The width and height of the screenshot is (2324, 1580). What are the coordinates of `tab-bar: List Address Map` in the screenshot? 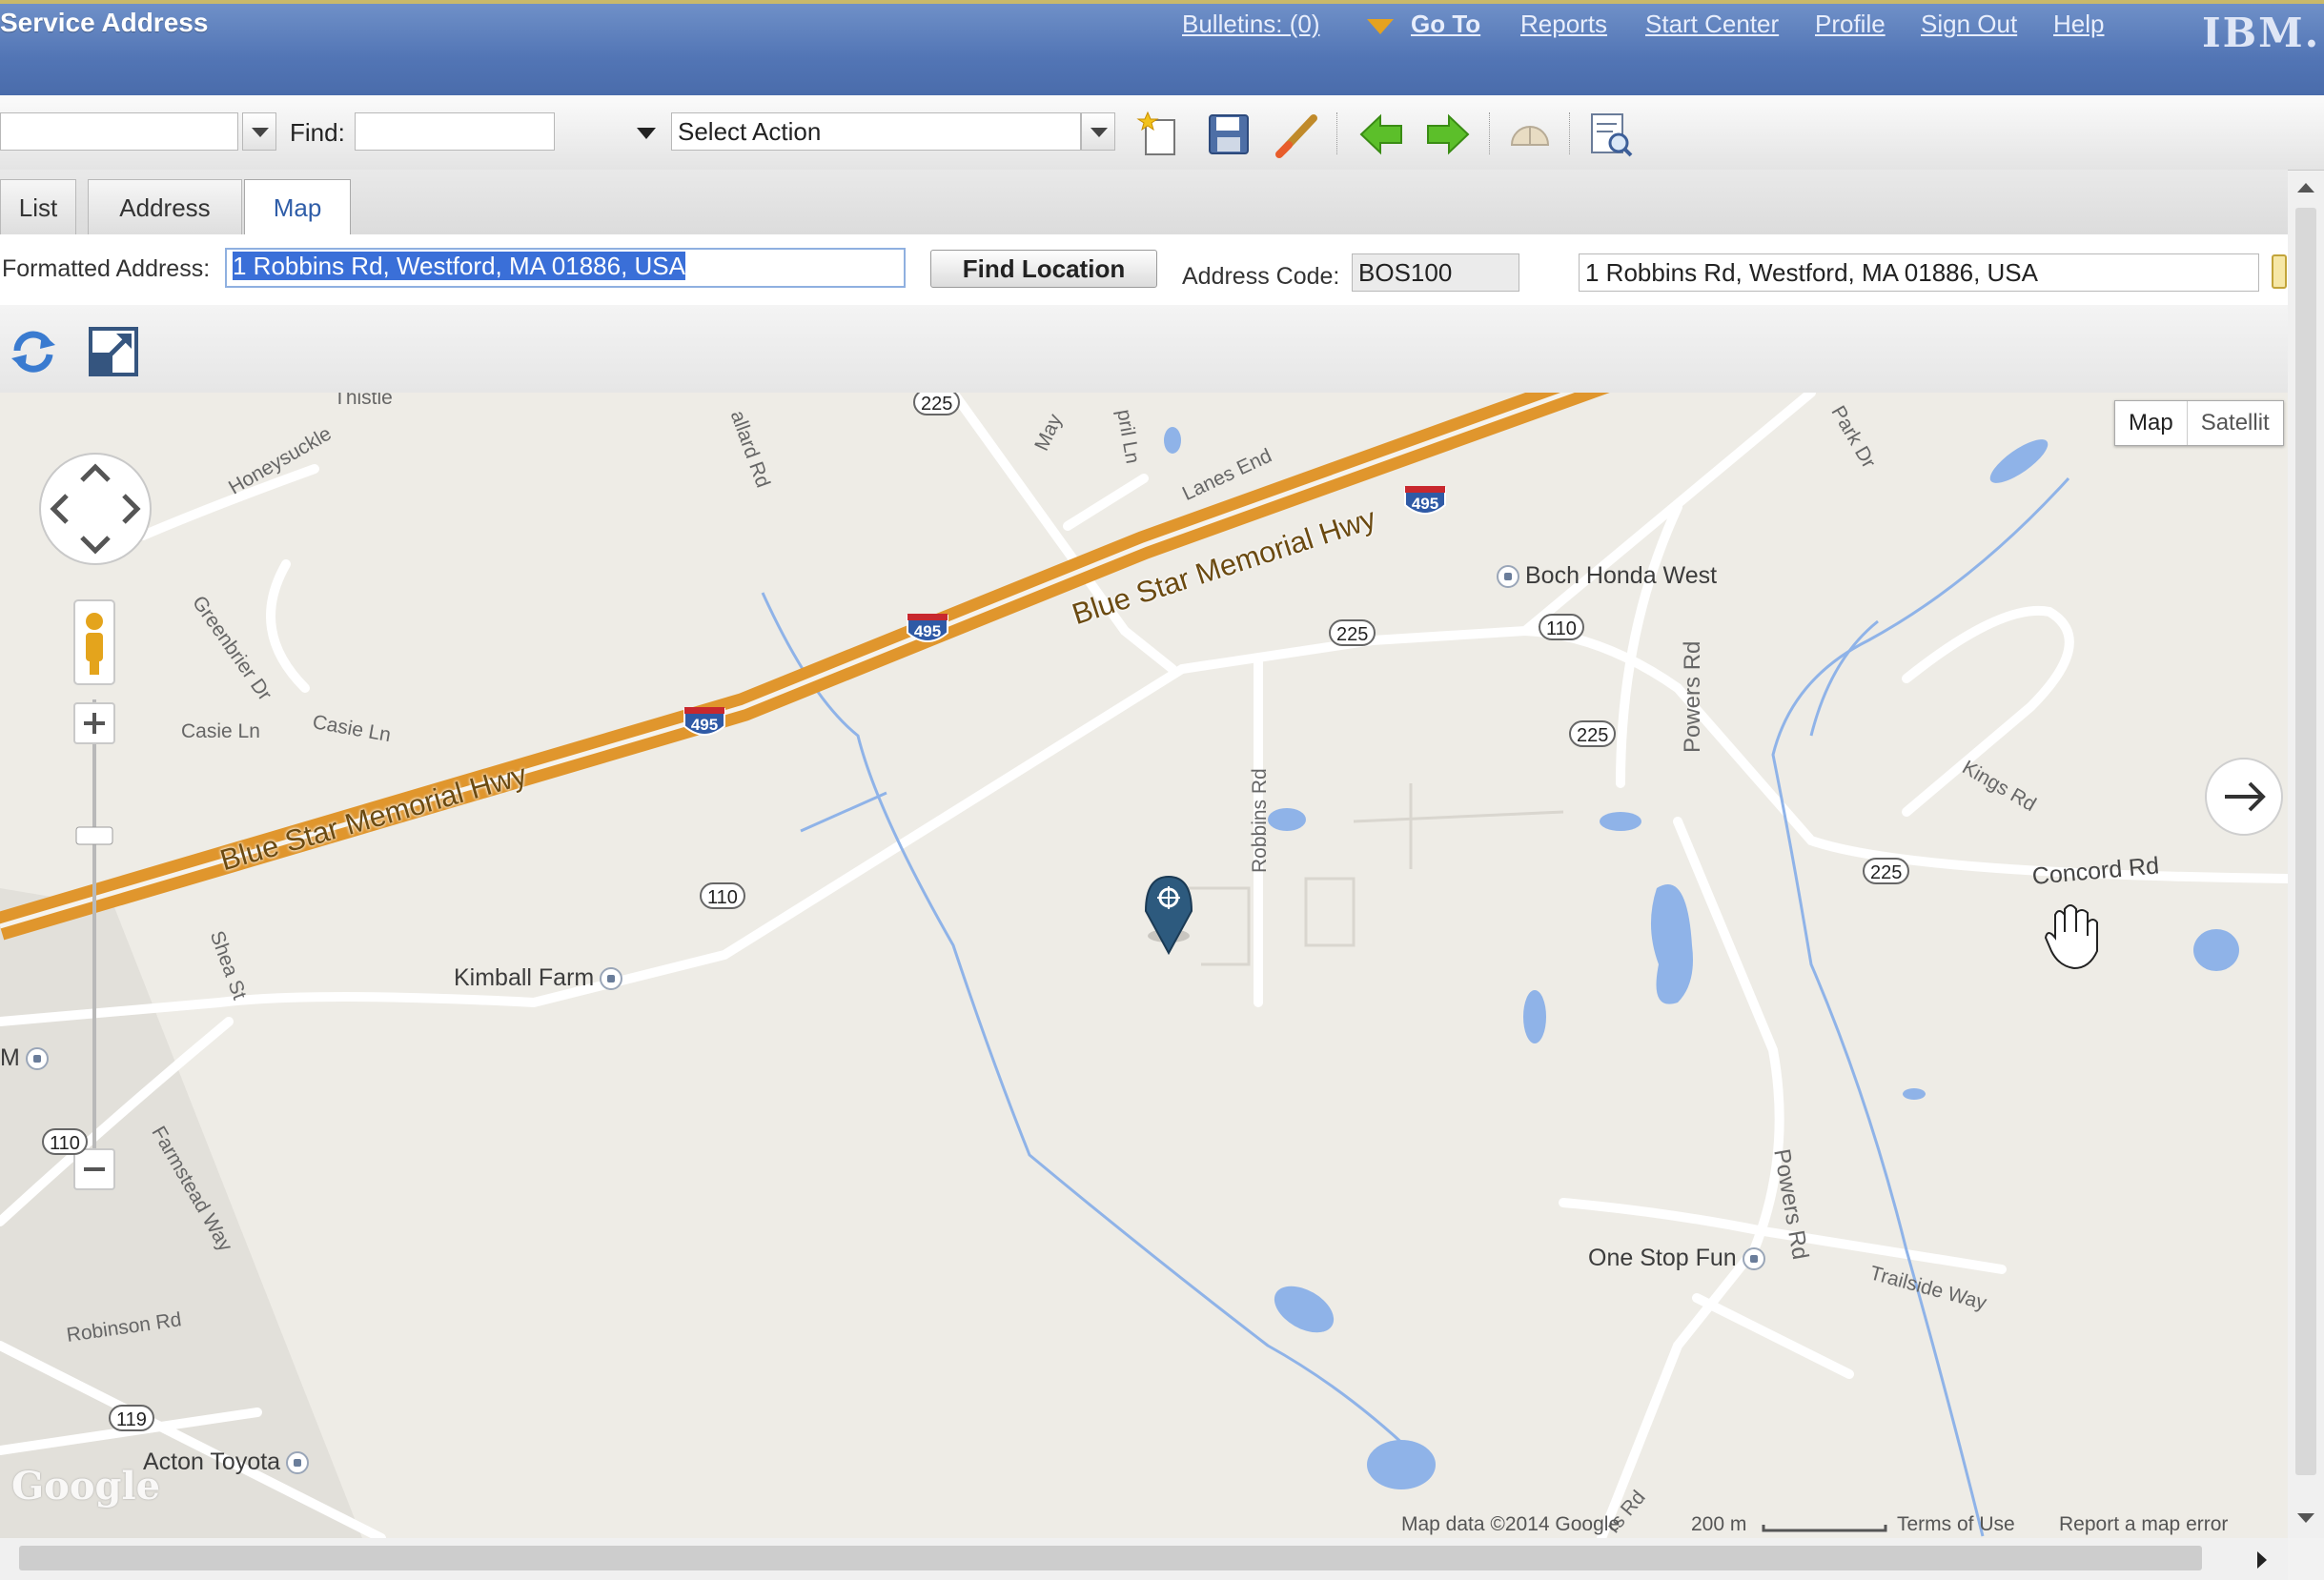 It's located at (1144, 203).